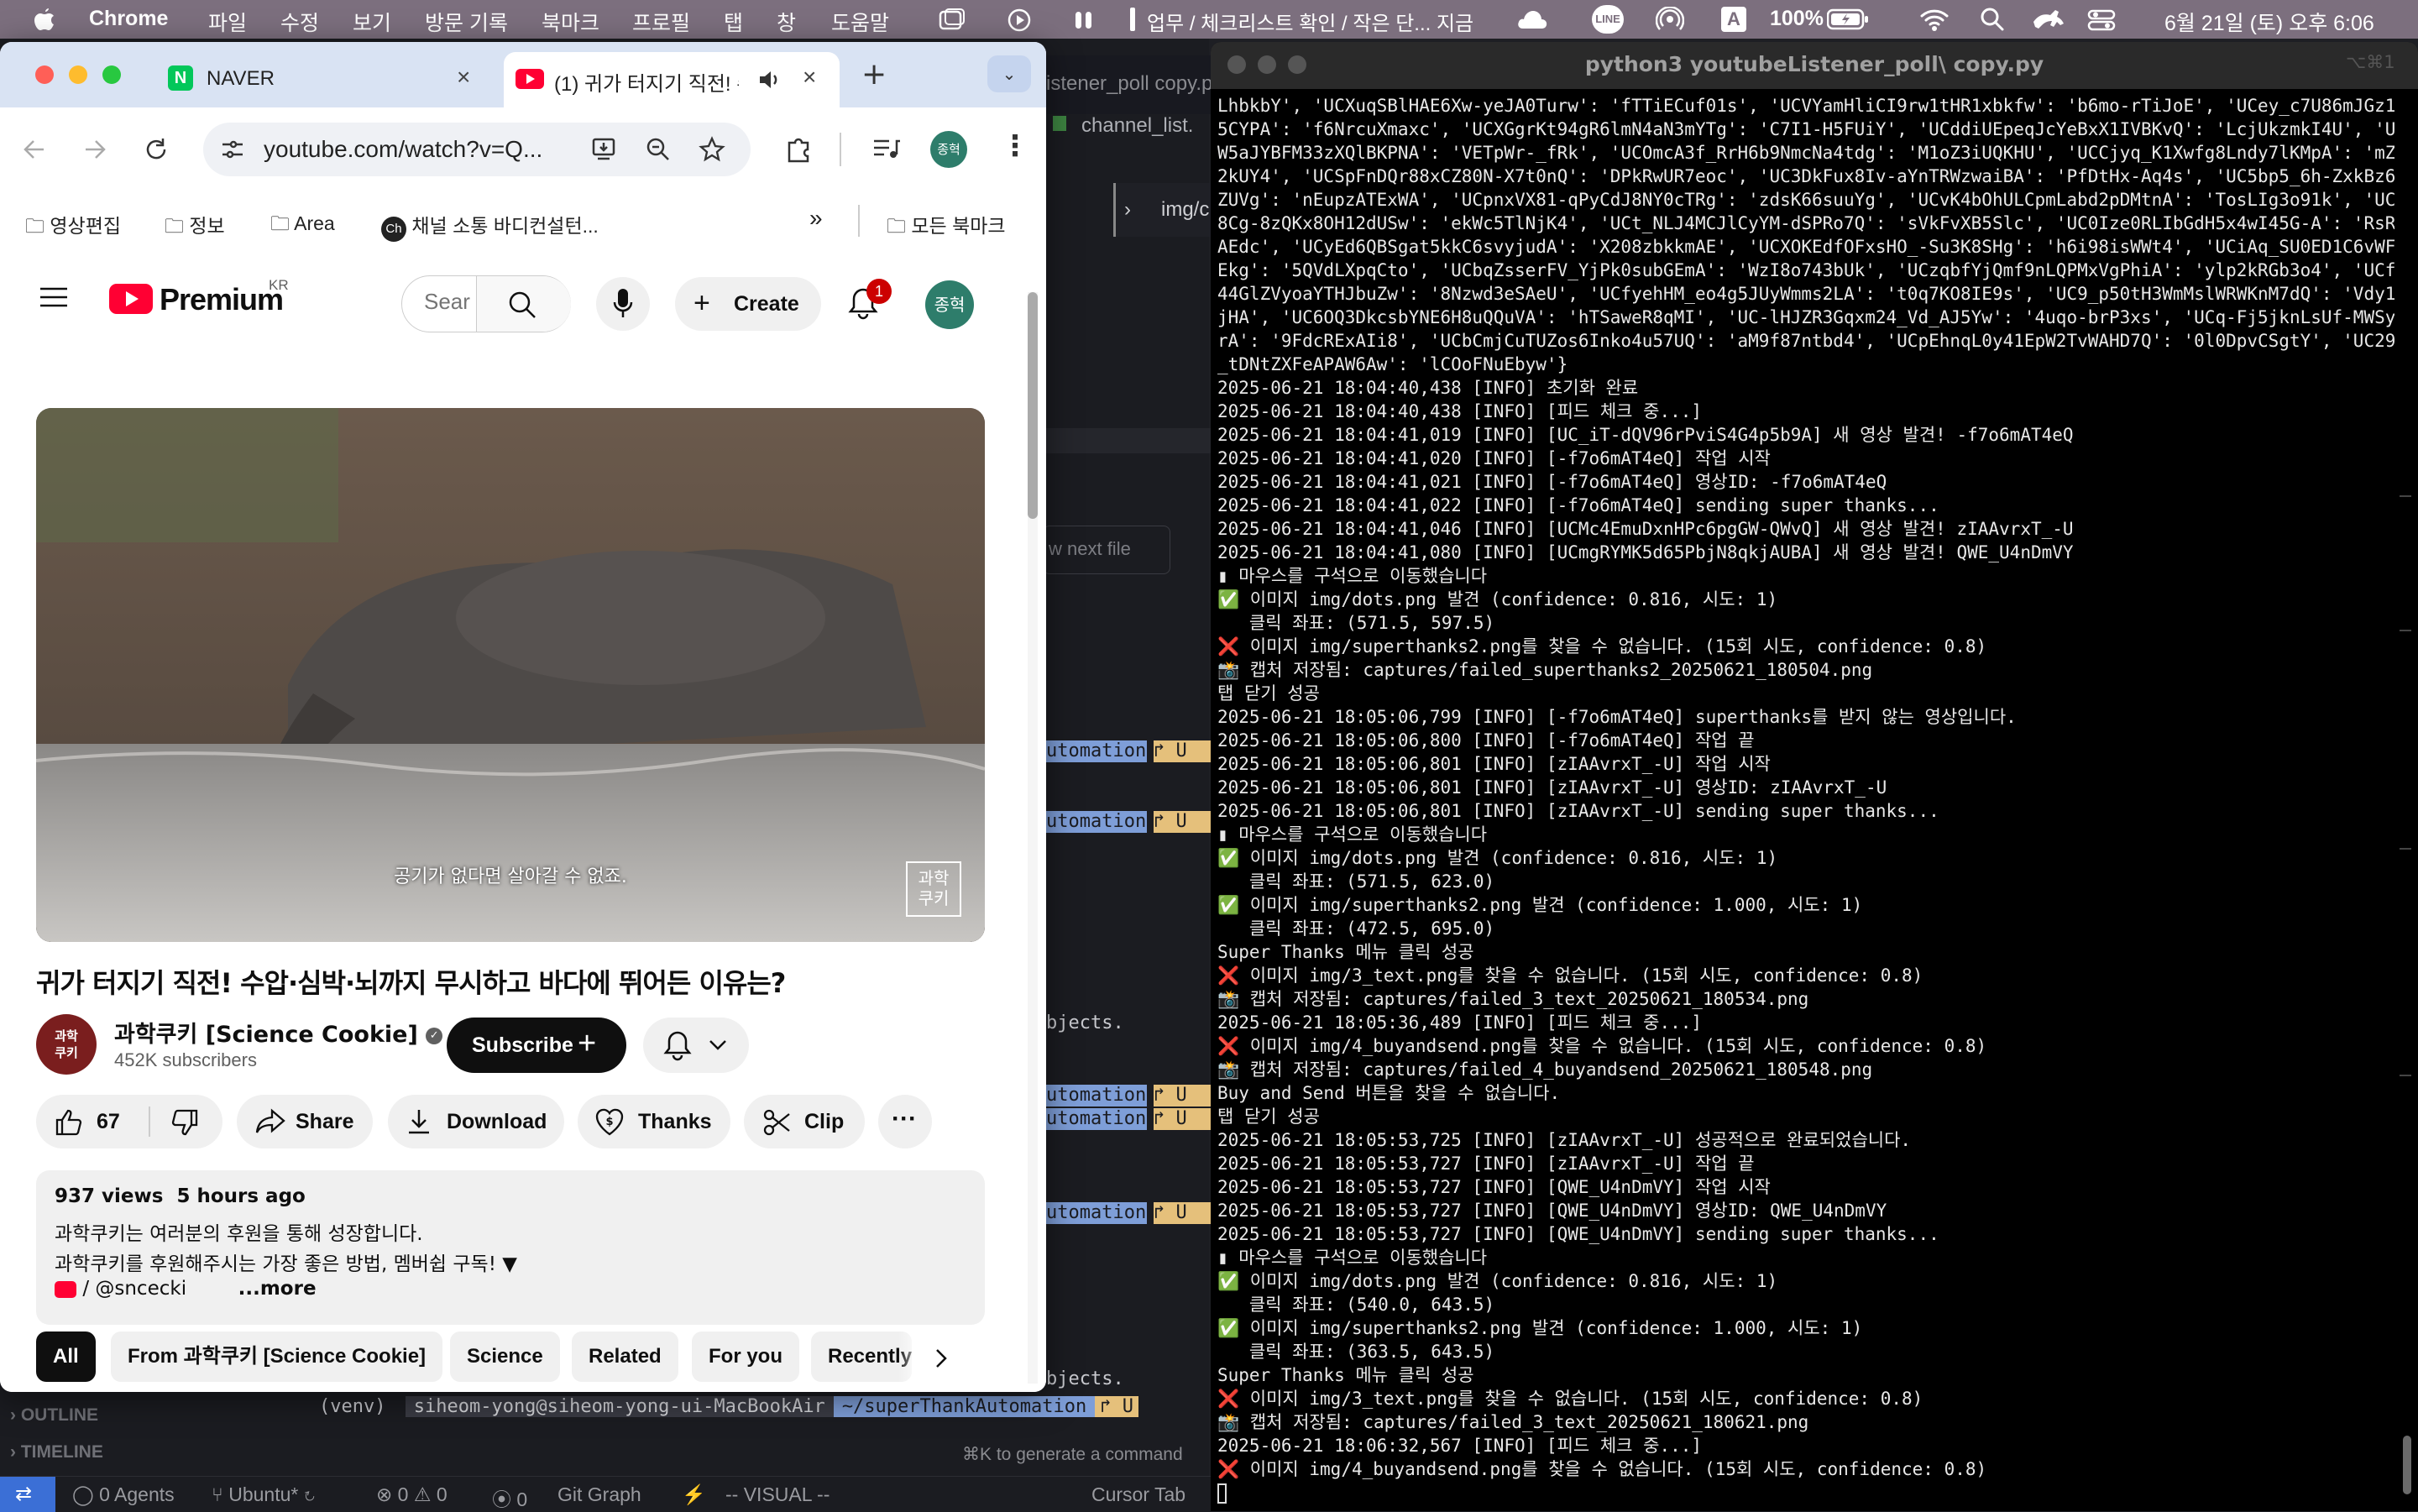 The image size is (2418, 1512). Describe the element at coordinates (66, 1357) in the screenshot. I see `chip-all: All` at that location.